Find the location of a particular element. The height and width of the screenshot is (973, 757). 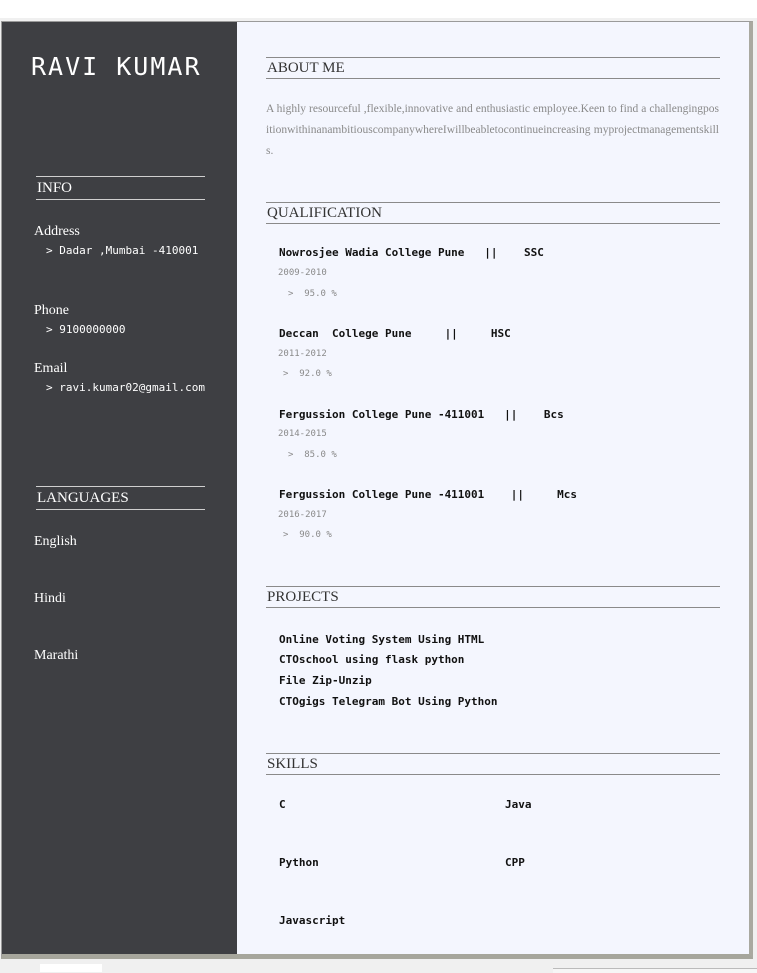

qualification-heading: QUALIFICATION is located at coordinates (493, 213).